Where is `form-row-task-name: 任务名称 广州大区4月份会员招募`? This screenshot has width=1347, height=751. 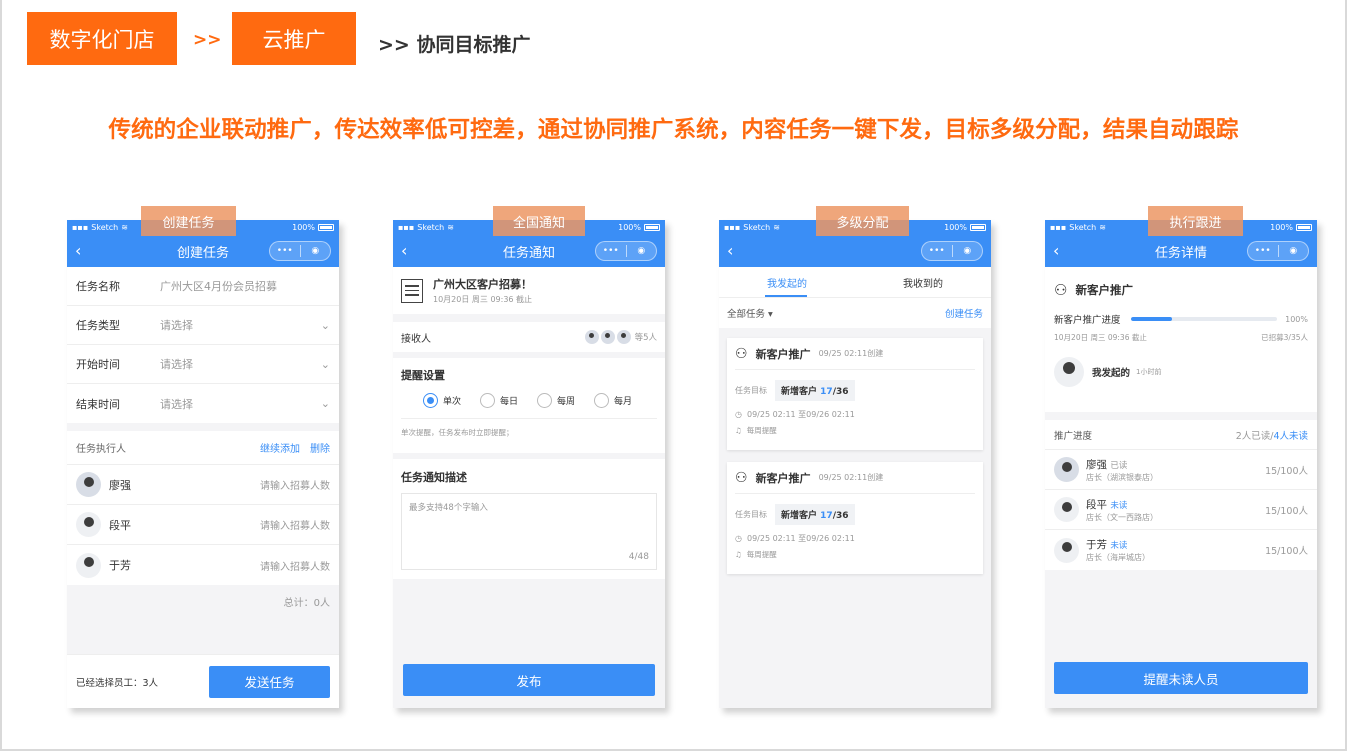 form-row-task-name: 任务名称 广州大区4月份会员招募 is located at coordinates (203, 286).